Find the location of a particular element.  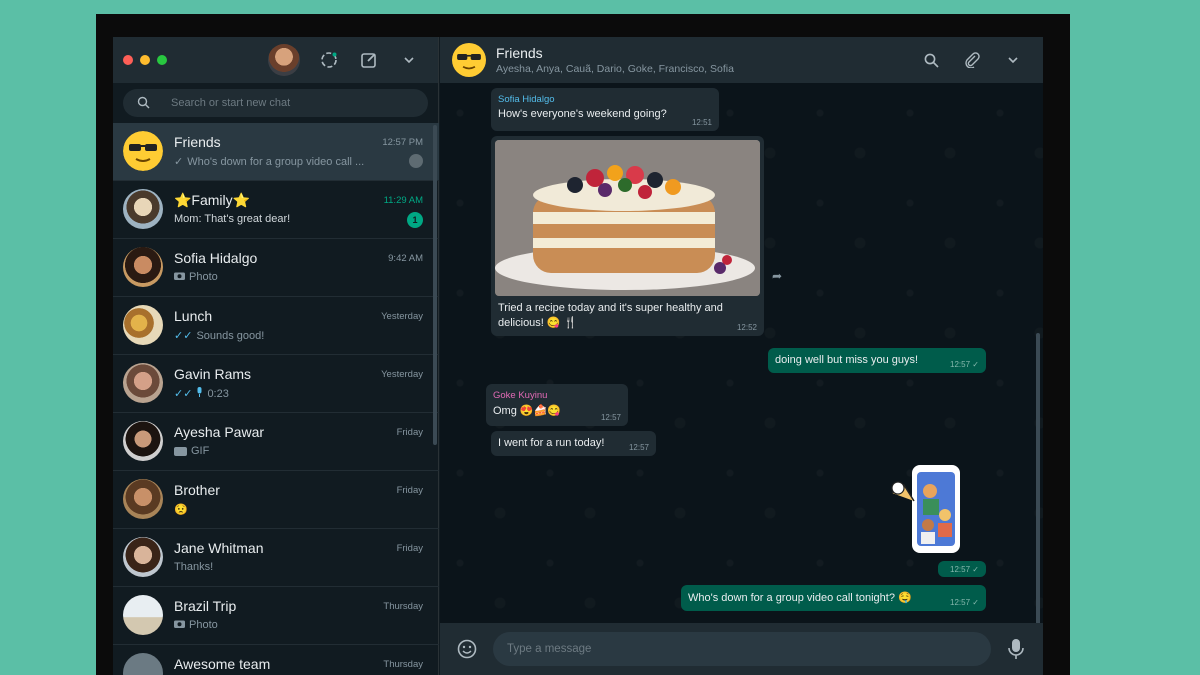

chat-item-brother: Brother Friday 😟 is located at coordinates (276, 500).